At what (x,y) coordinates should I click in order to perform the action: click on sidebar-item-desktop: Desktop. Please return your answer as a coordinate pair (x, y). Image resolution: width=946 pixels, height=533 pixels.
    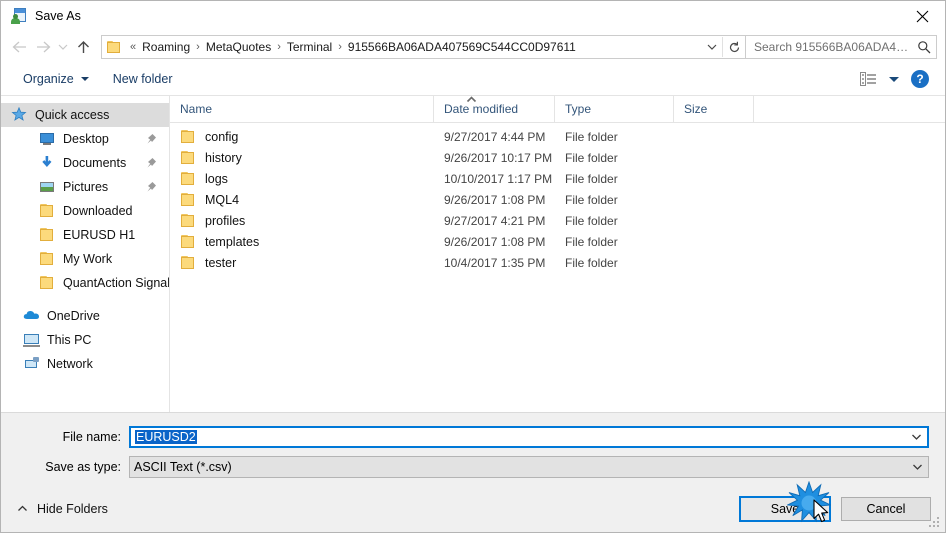
    Looking at the image, I should click on (85, 139).